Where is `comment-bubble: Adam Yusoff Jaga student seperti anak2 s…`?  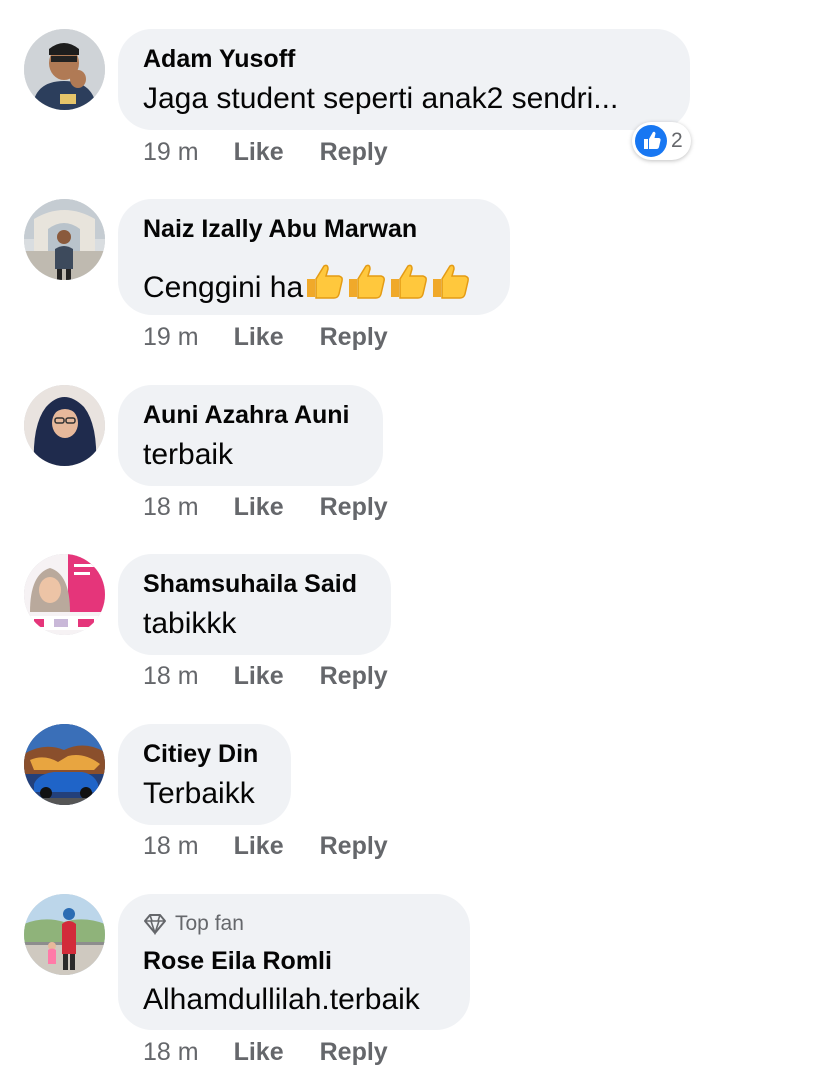 comment-bubble: Adam Yusoff Jaga student seperti anak2 s… is located at coordinates (404, 79).